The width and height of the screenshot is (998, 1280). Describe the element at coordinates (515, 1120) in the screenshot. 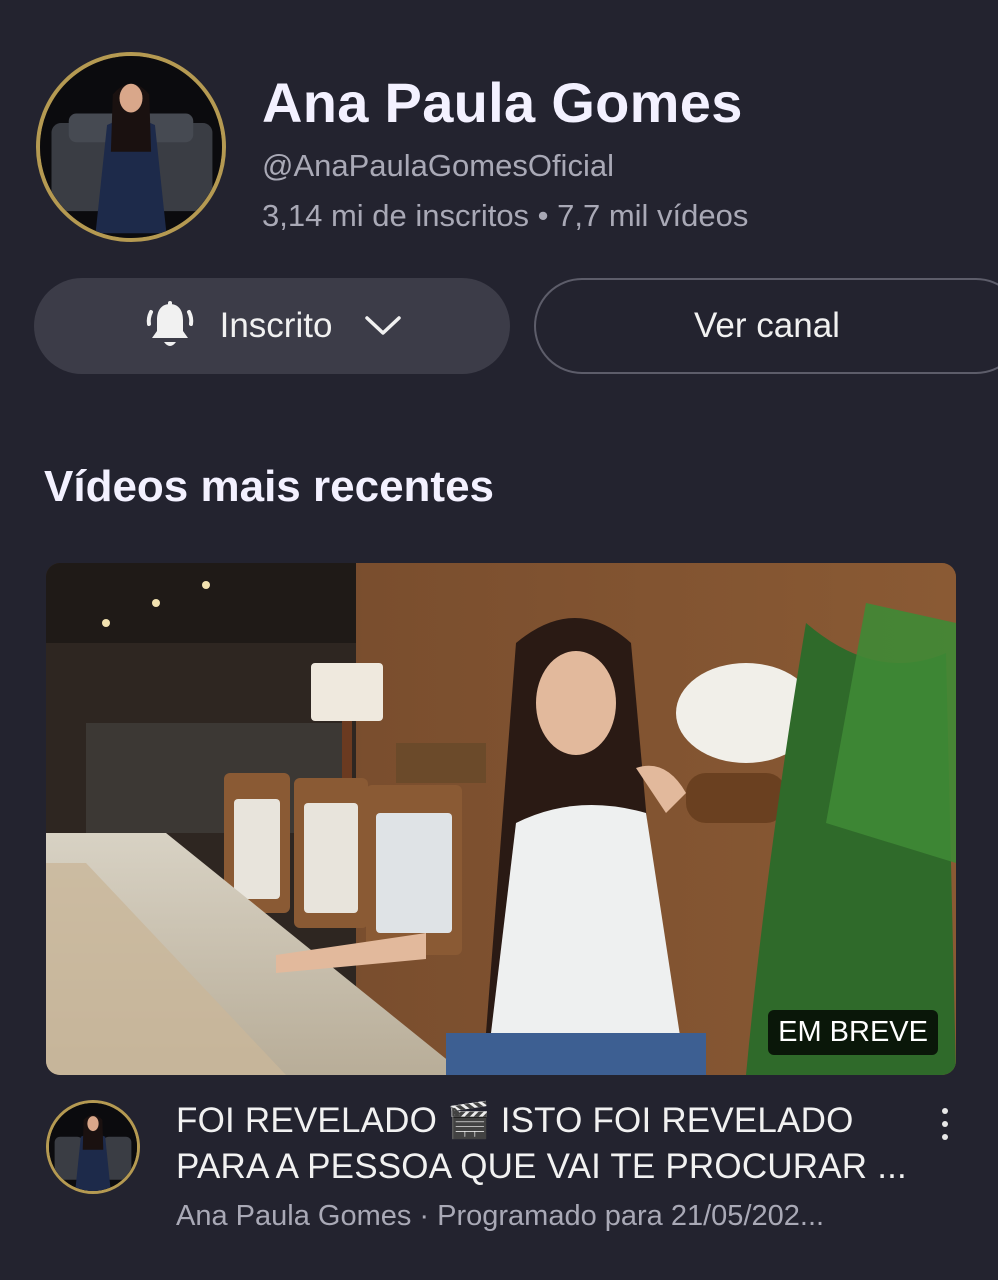

I see `video-title-line-1: FOI REVELADO 🎬 ISTO FOI REVELADO` at that location.